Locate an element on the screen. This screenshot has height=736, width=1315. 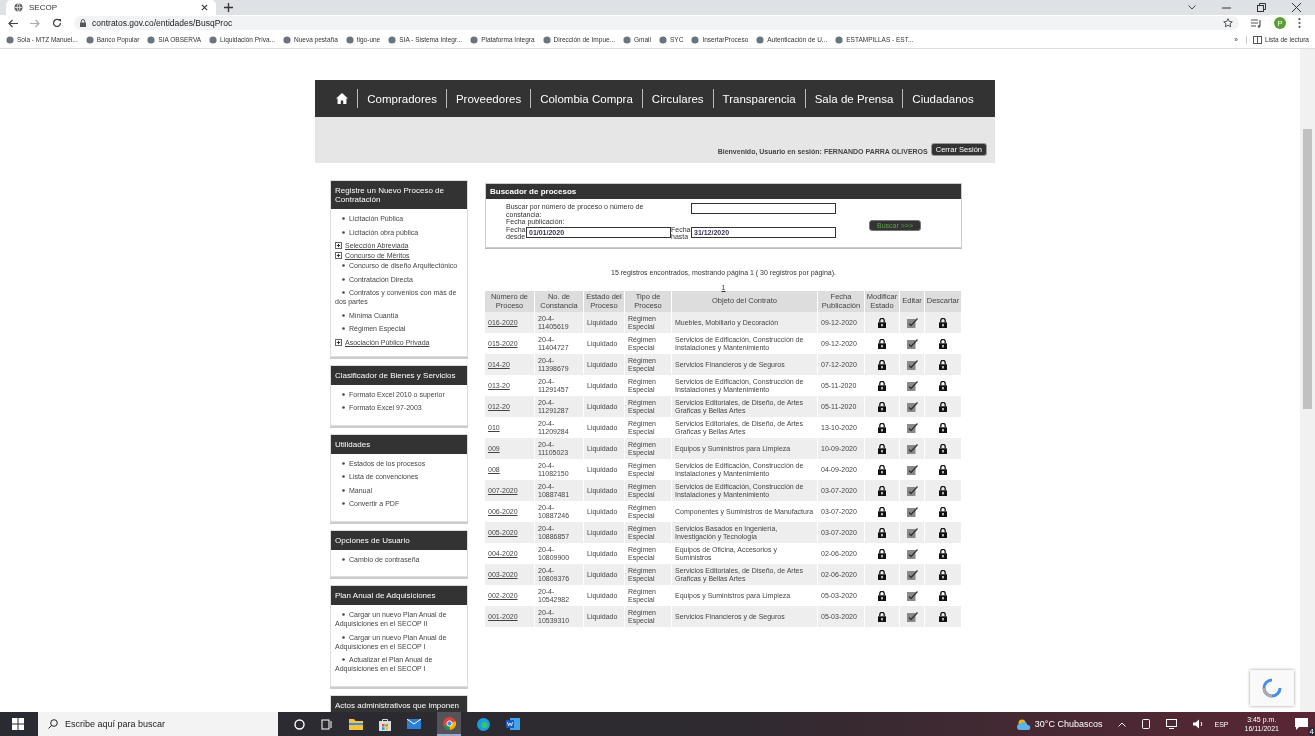
star-icon is located at coordinates (1228, 23).